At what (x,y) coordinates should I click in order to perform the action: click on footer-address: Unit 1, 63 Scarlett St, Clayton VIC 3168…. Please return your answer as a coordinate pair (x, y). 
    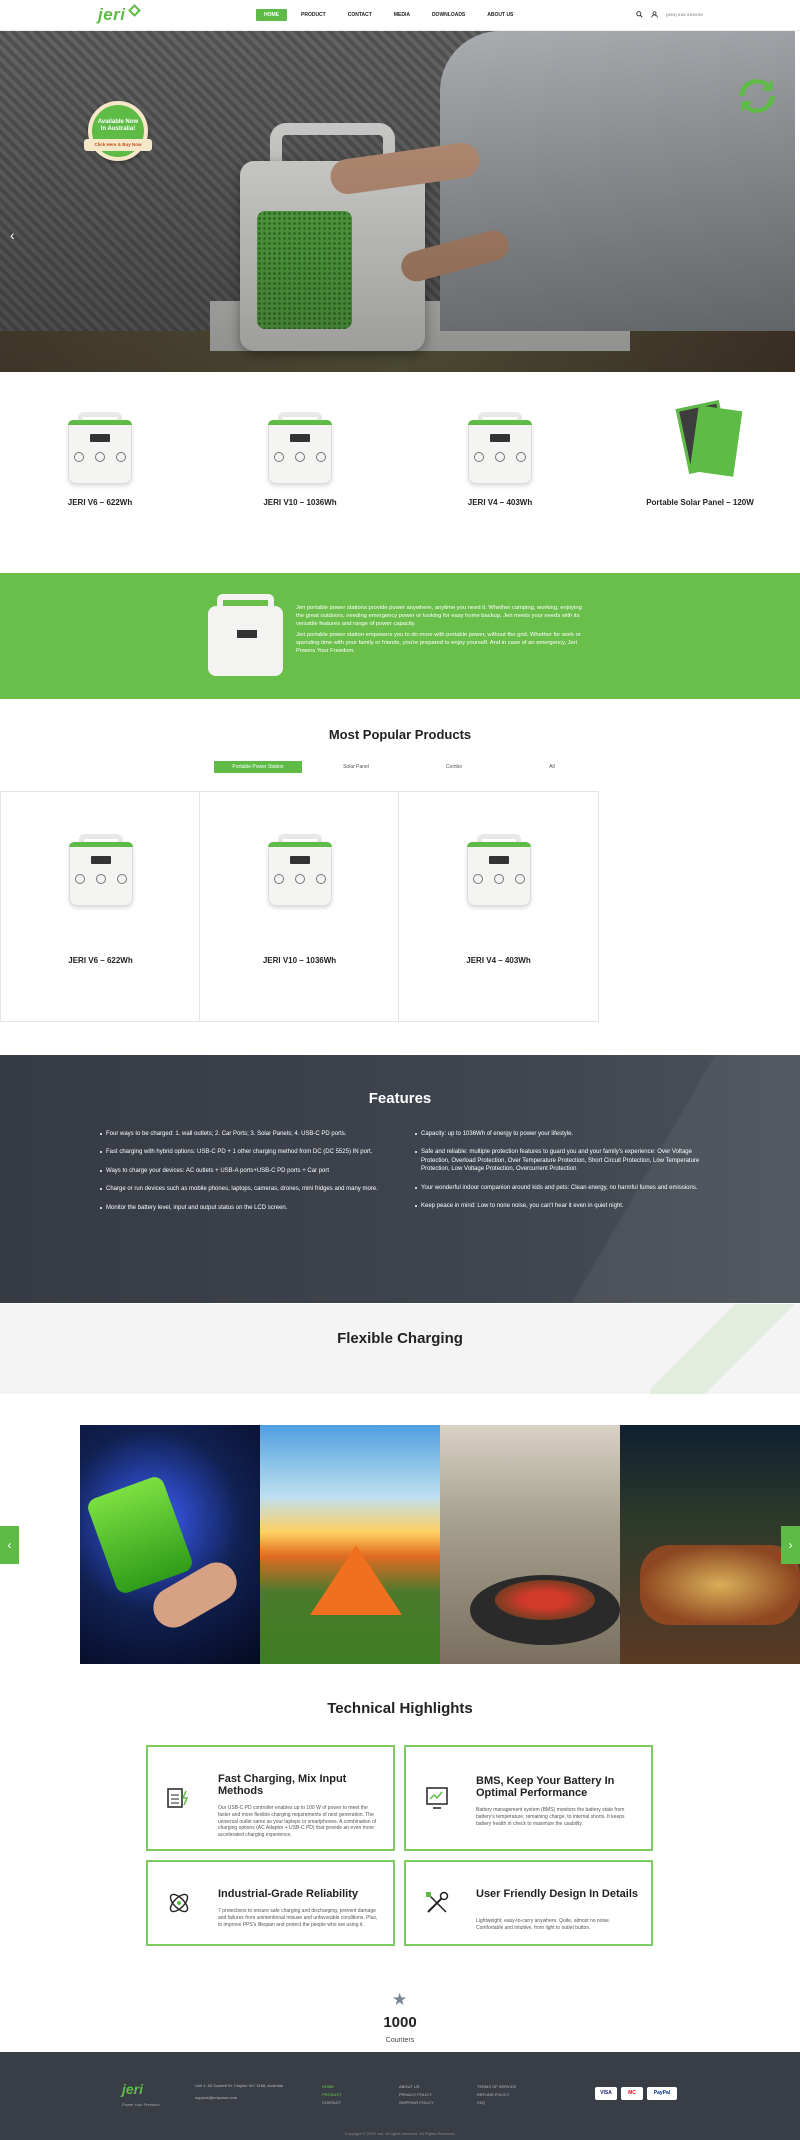
    Looking at the image, I should click on (239, 2085).